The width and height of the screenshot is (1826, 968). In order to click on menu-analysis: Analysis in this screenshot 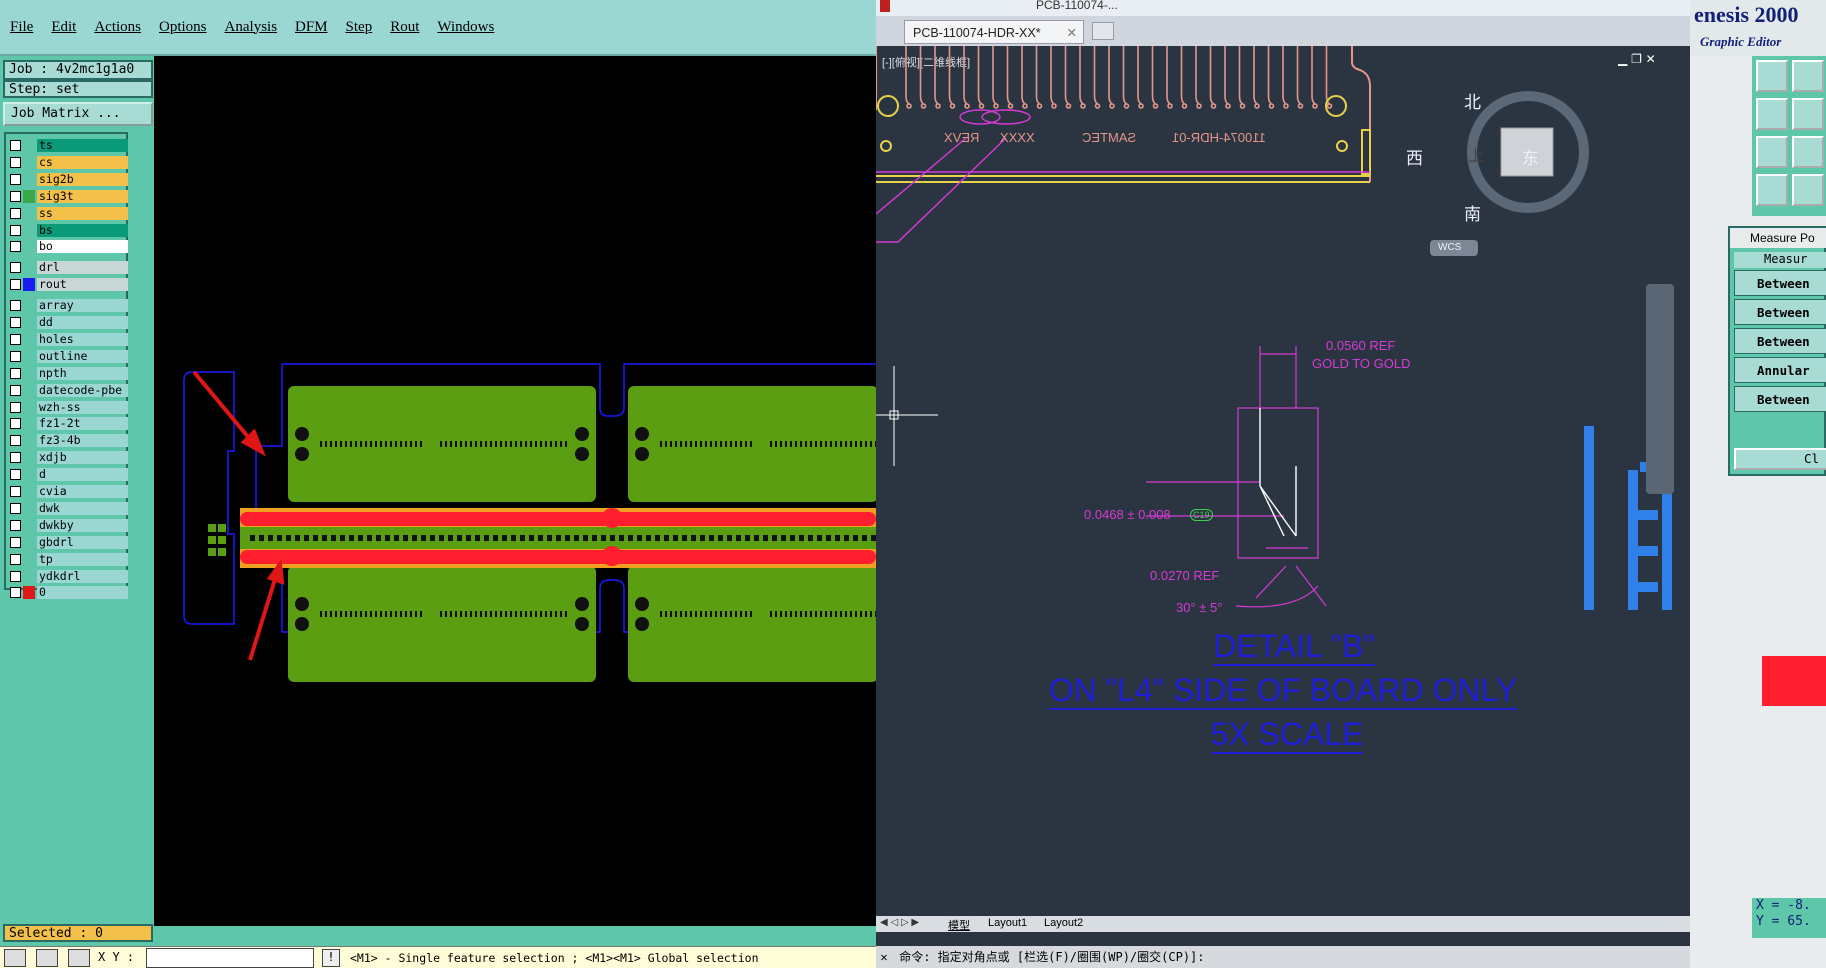, I will do `click(251, 27)`.